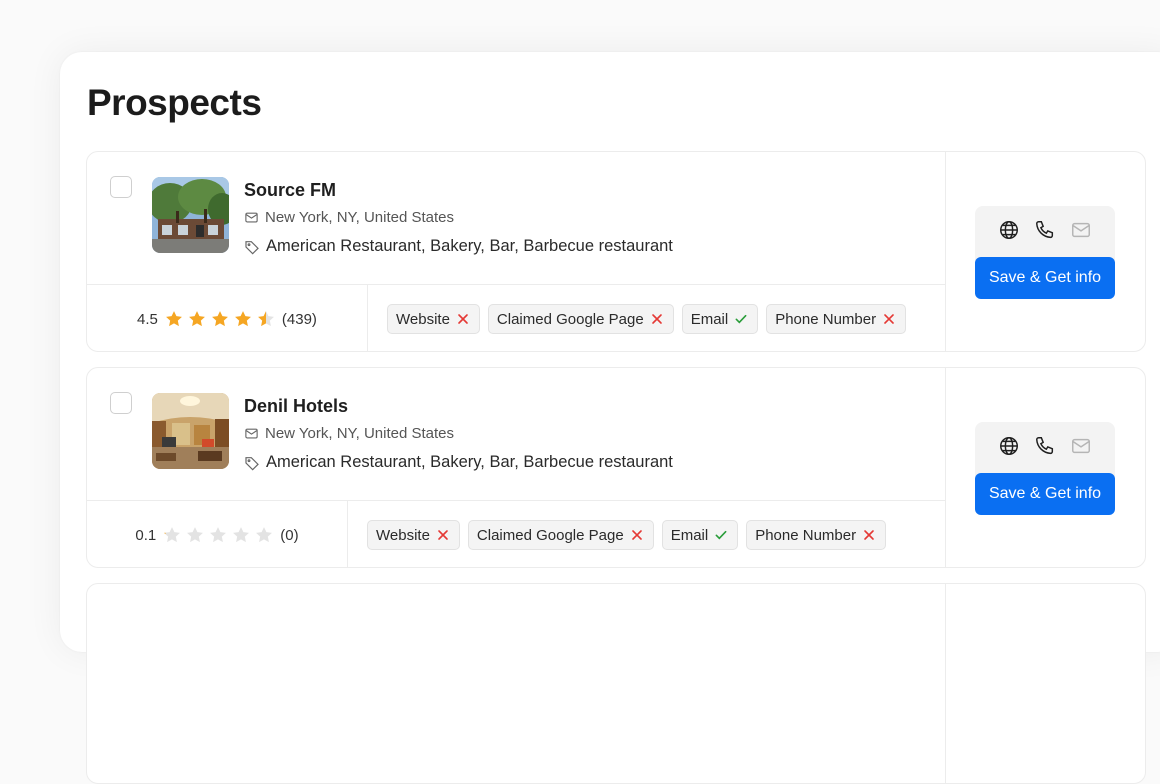 This screenshot has width=1160, height=784. I want to click on rating-block: 0.1 (0), so click(217, 534).